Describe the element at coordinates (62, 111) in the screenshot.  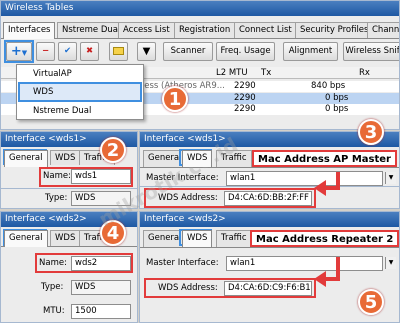
I see `menu-item-nstreme-dual: Nstreme Dual` at that location.